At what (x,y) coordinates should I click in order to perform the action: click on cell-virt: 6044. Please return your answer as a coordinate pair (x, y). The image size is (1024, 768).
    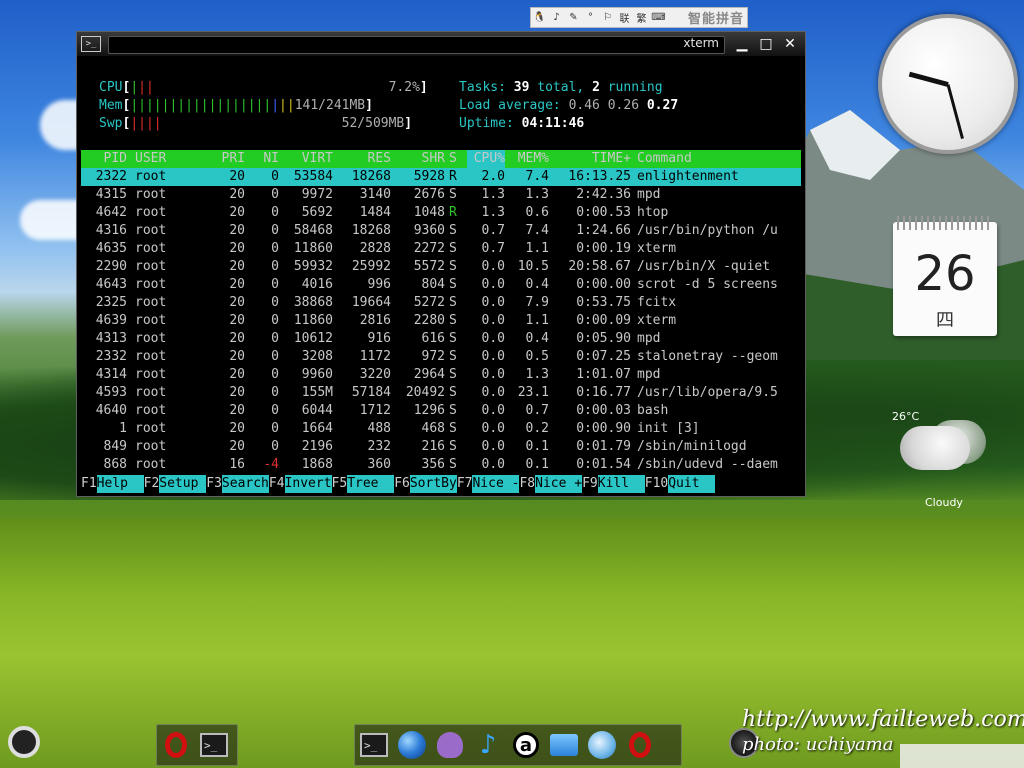
    Looking at the image, I should click on (317, 410).